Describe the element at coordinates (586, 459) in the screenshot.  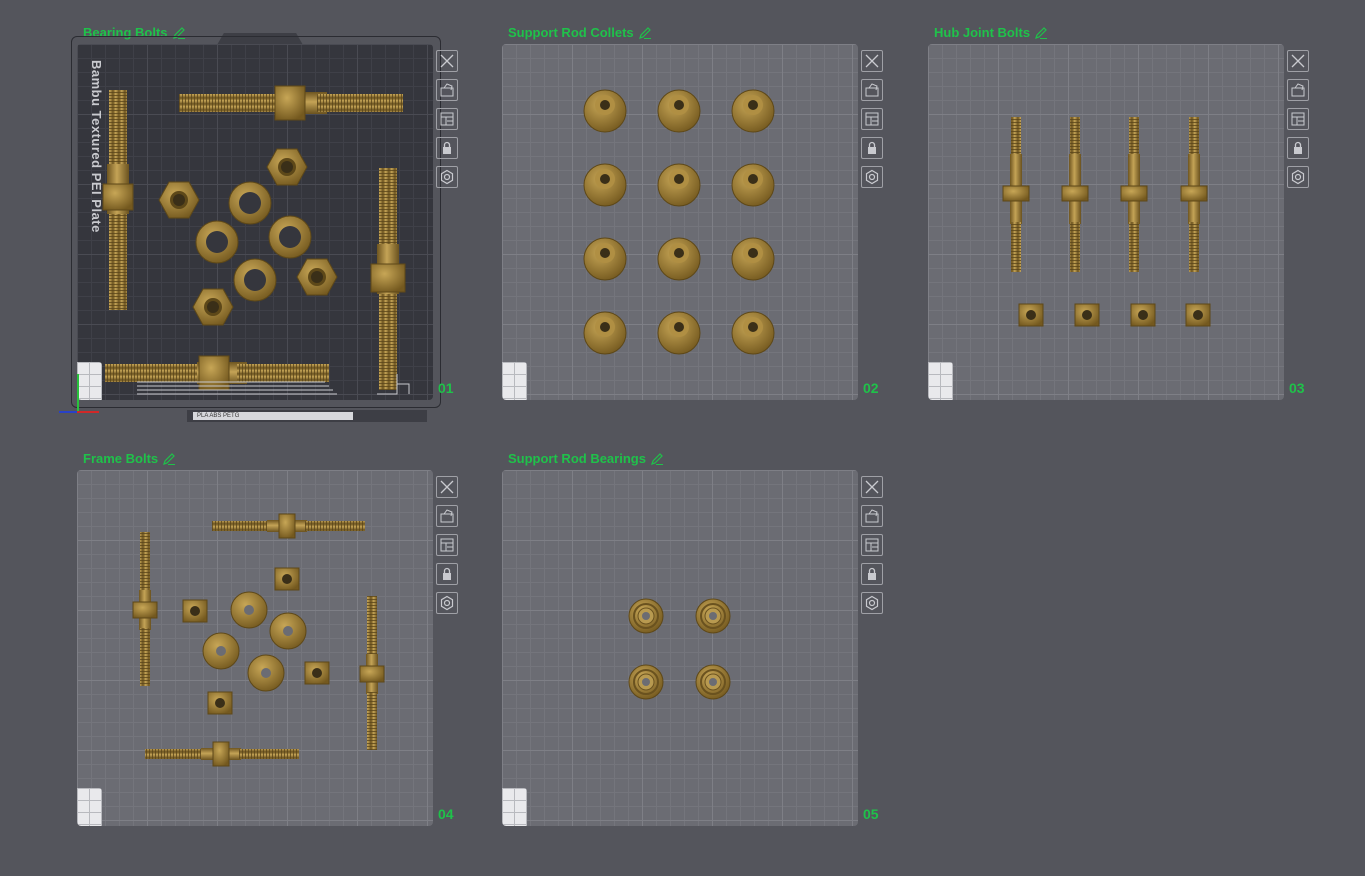
I see `plate-title: Support Rod Bearings` at that location.